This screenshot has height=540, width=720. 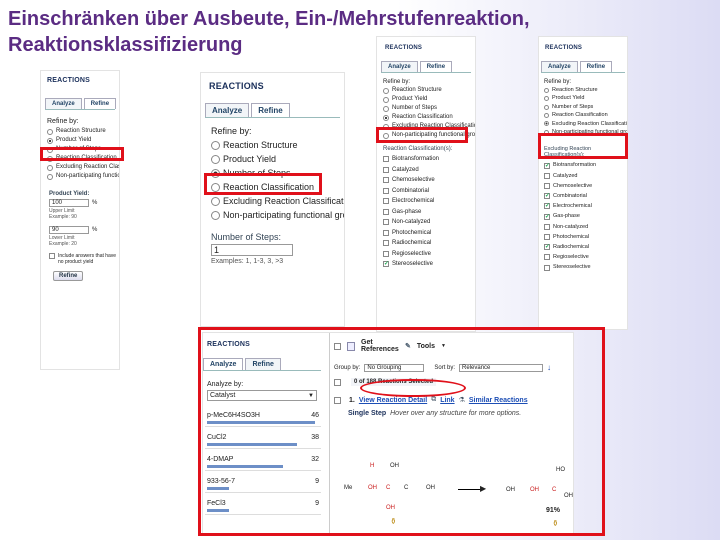 What do you see at coordinates (252, 250) in the screenshot?
I see `number-of-steps-input: 1` at bounding box center [252, 250].